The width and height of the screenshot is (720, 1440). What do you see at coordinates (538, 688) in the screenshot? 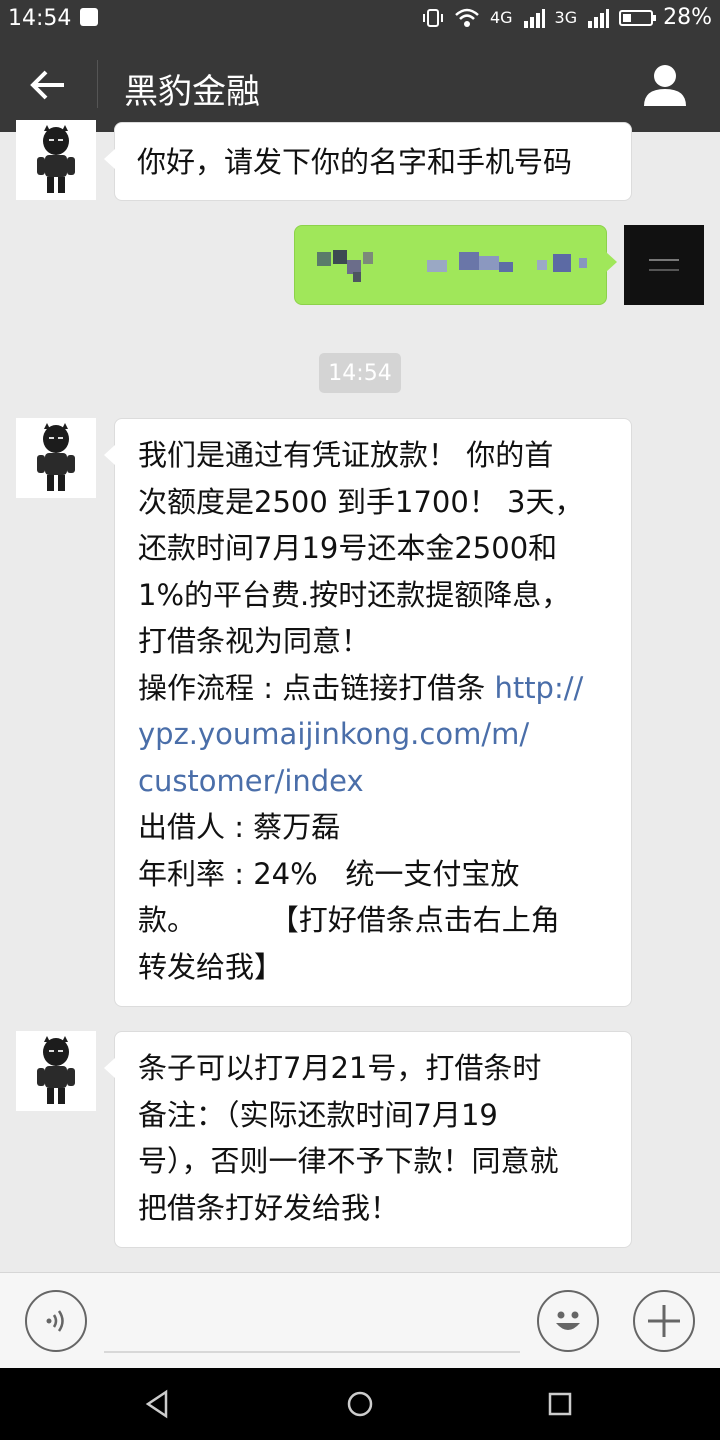
I see `message-link: http://` at bounding box center [538, 688].